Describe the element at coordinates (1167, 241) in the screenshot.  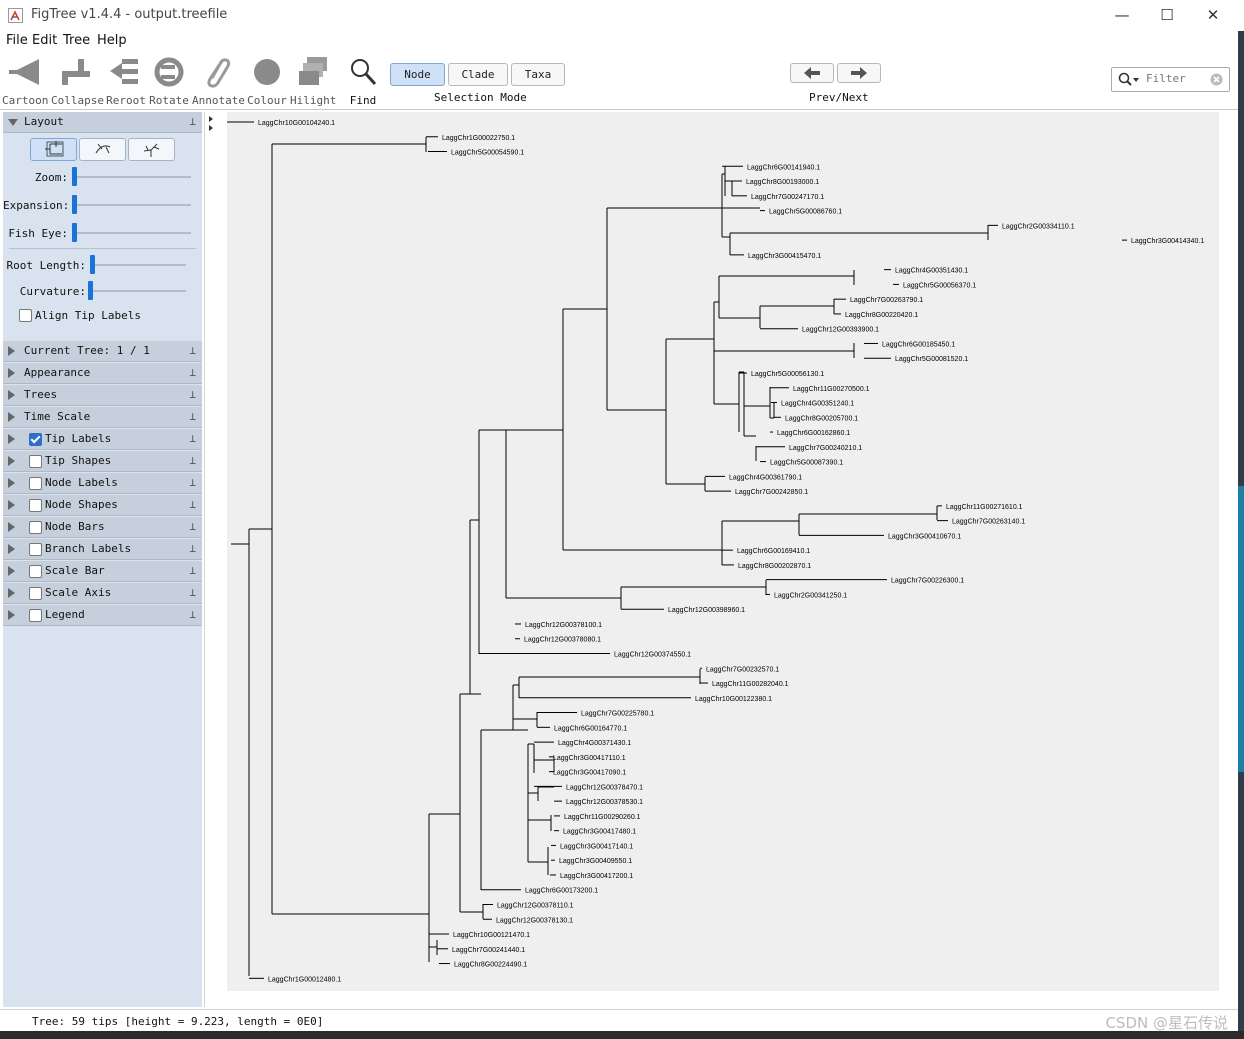
I see `tip-label: LaggChr3G00414340.1` at that location.